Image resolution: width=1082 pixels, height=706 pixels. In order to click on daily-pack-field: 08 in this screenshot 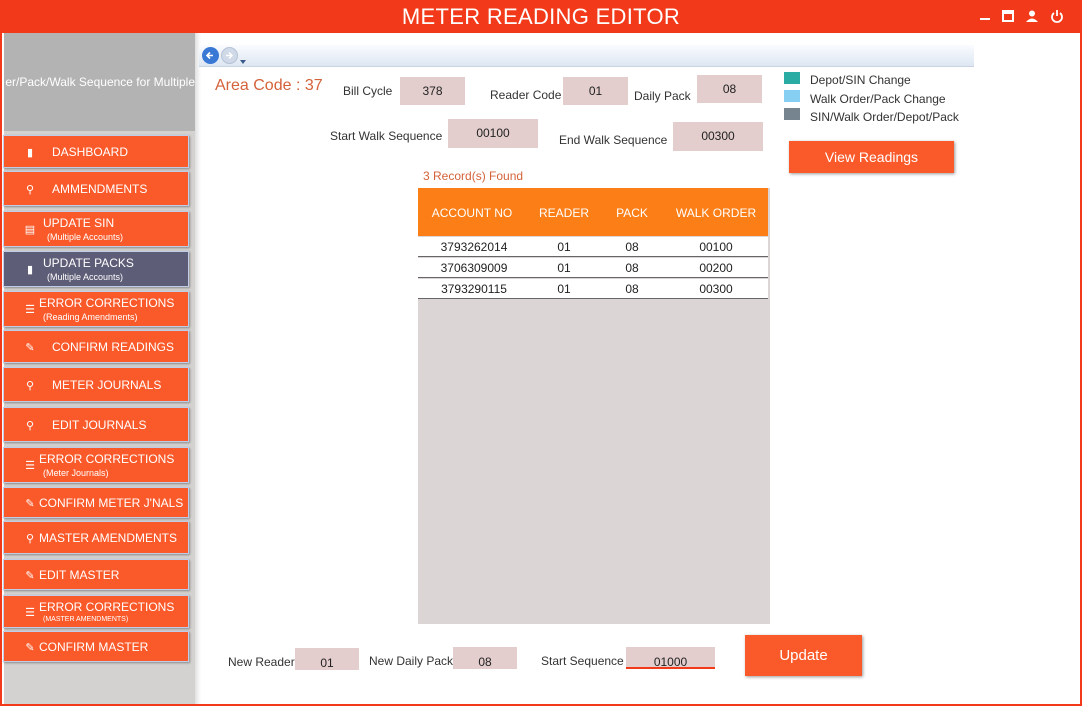, I will do `click(729, 89)`.